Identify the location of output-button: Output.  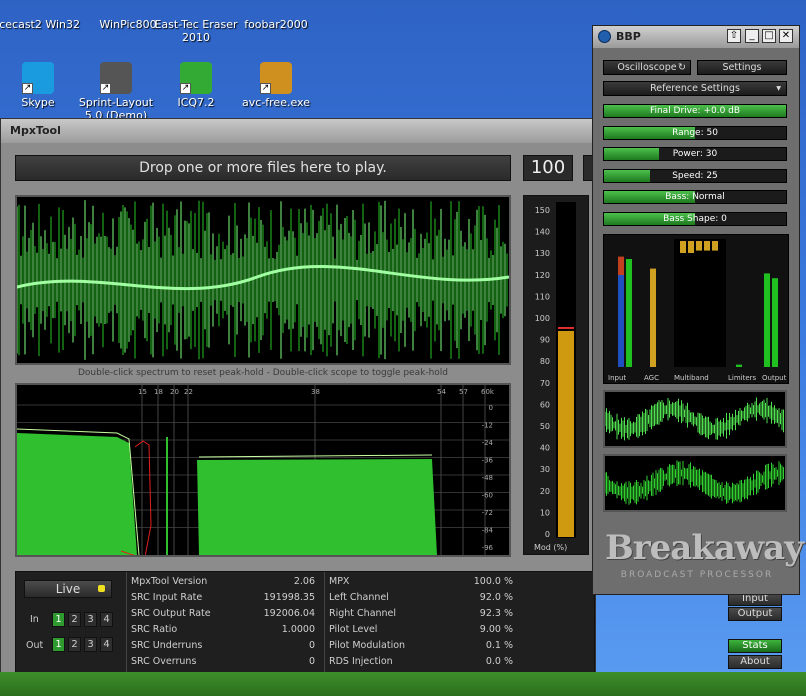
(755, 614).